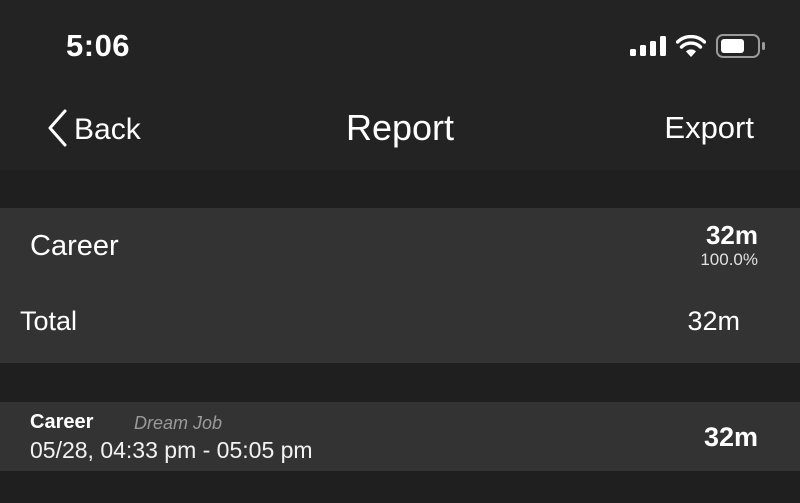 The height and width of the screenshot is (503, 800). I want to click on battery-icon, so click(741, 48).